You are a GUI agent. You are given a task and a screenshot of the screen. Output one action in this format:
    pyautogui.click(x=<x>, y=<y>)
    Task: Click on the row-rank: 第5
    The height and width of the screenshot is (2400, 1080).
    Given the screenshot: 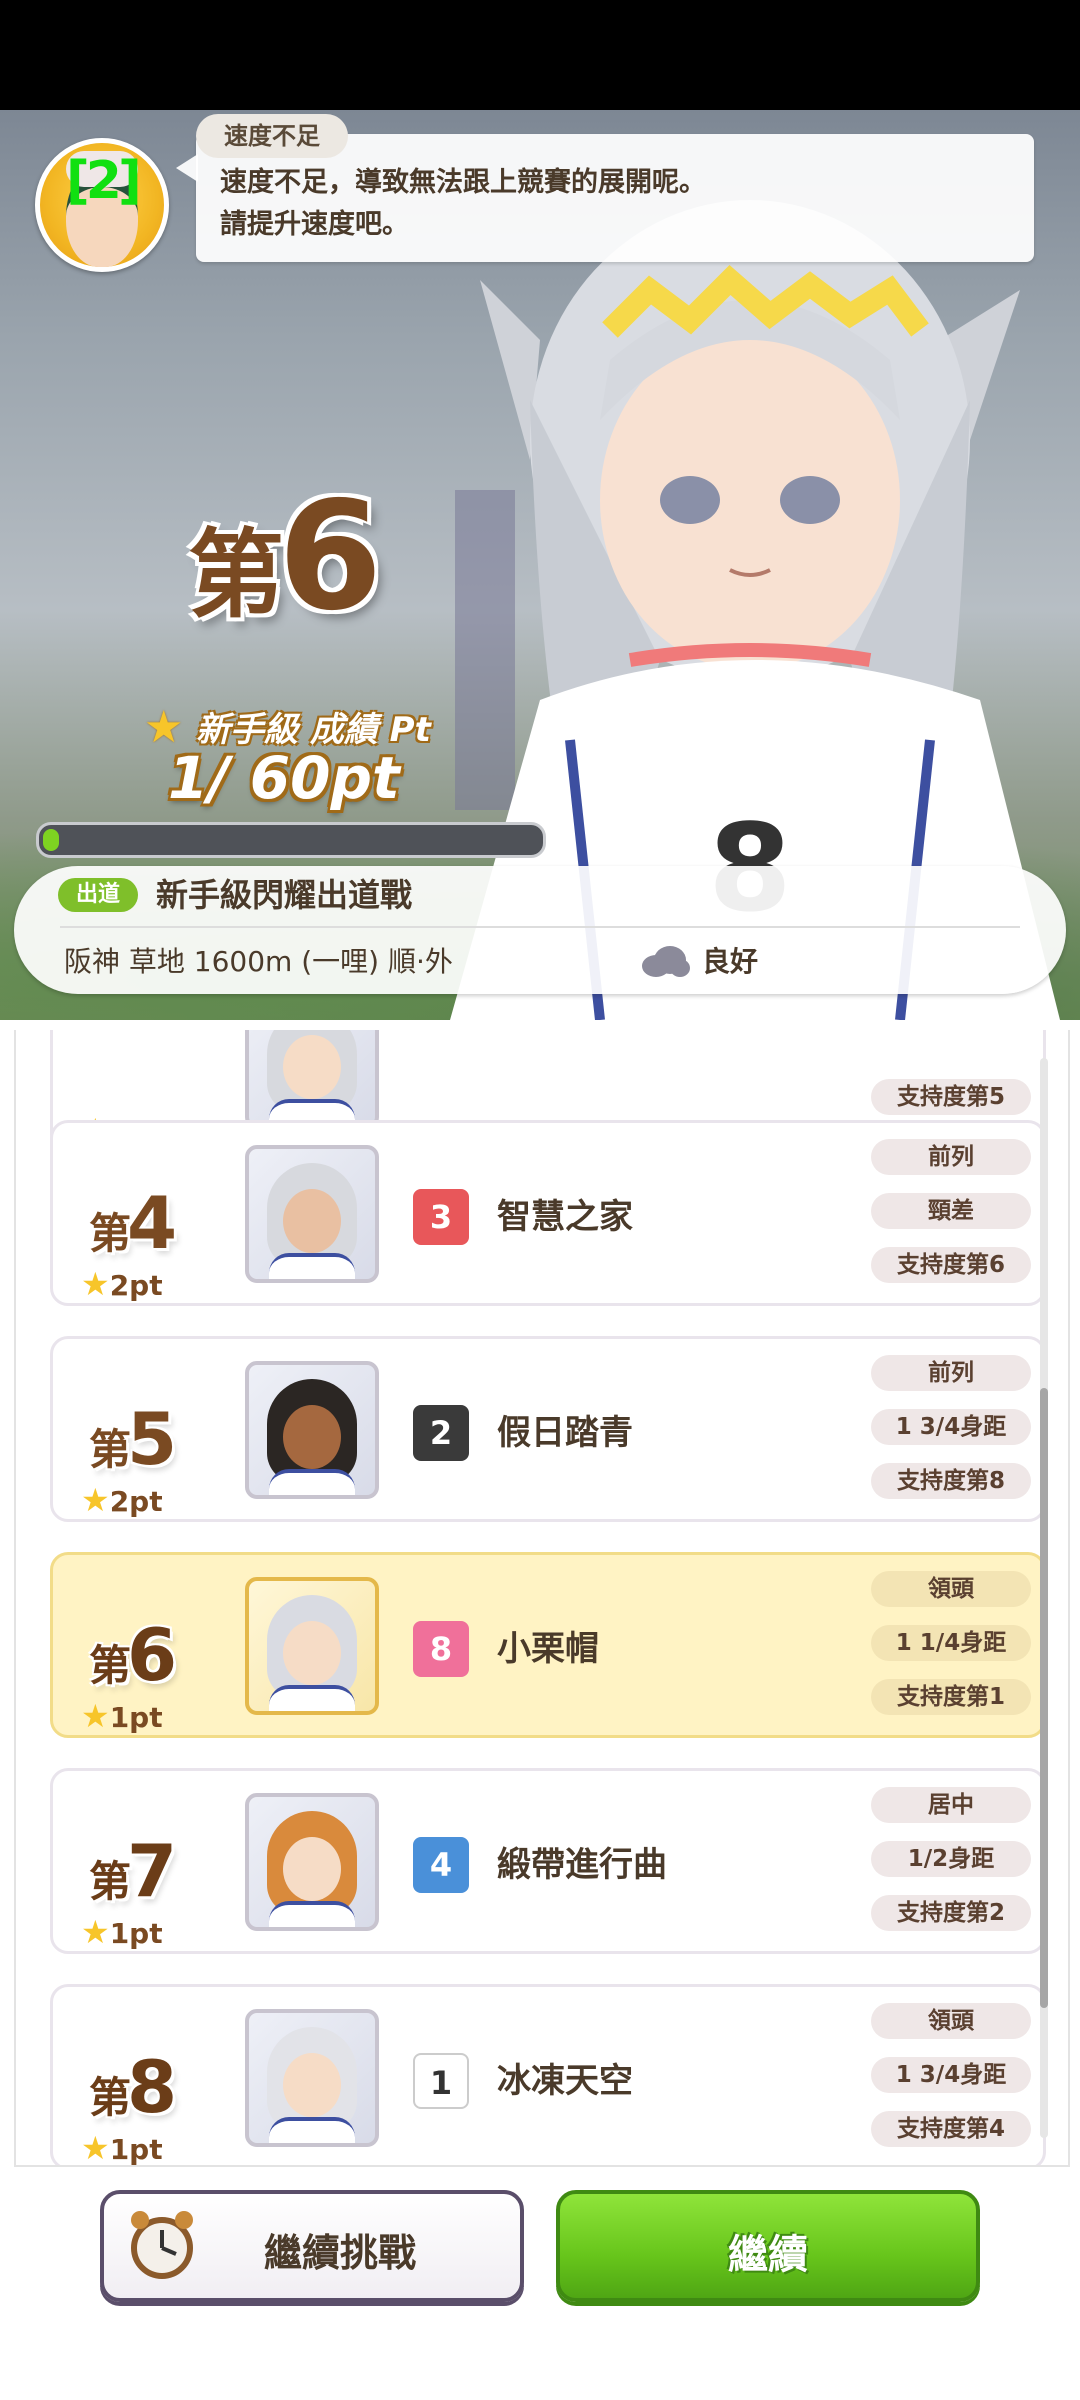 What is the action you would take?
    pyautogui.click(x=133, y=1439)
    